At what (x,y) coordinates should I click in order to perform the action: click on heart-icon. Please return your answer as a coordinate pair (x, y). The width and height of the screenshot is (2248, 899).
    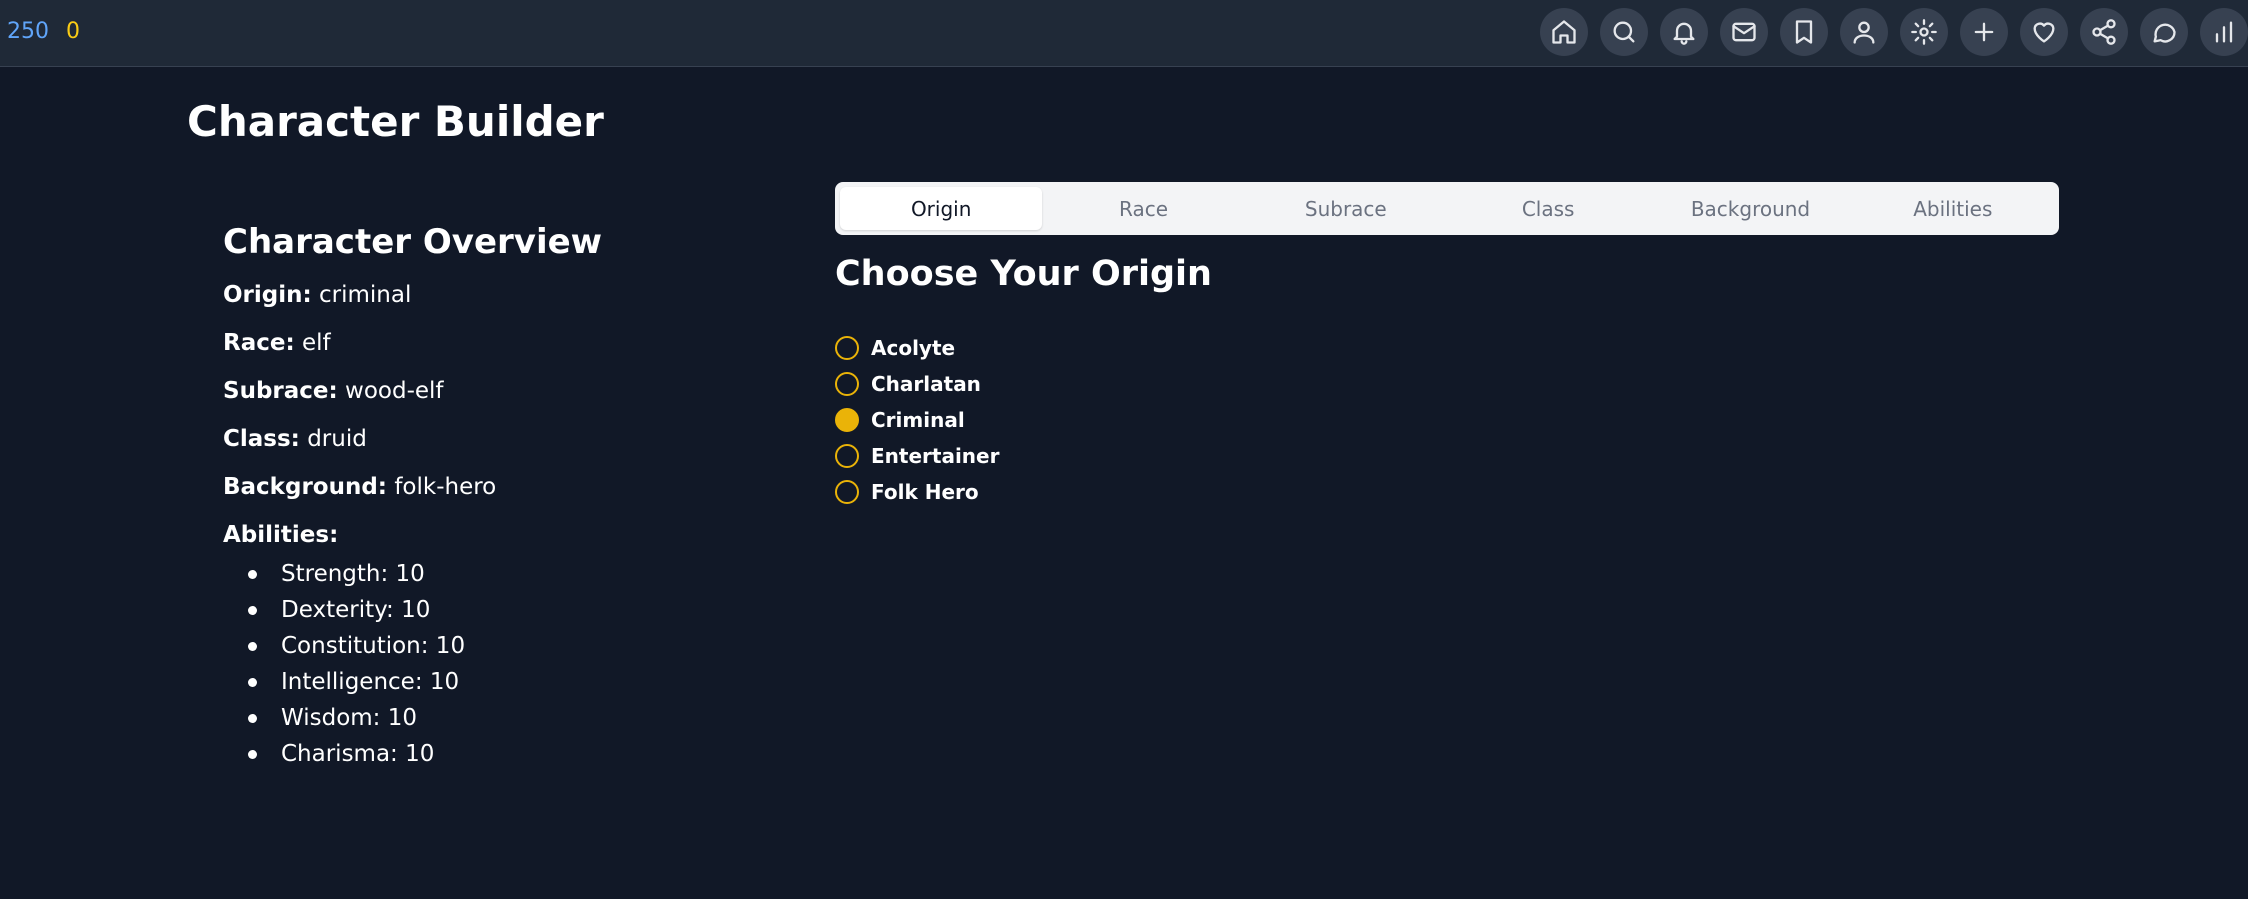
    Looking at the image, I should click on (2044, 32).